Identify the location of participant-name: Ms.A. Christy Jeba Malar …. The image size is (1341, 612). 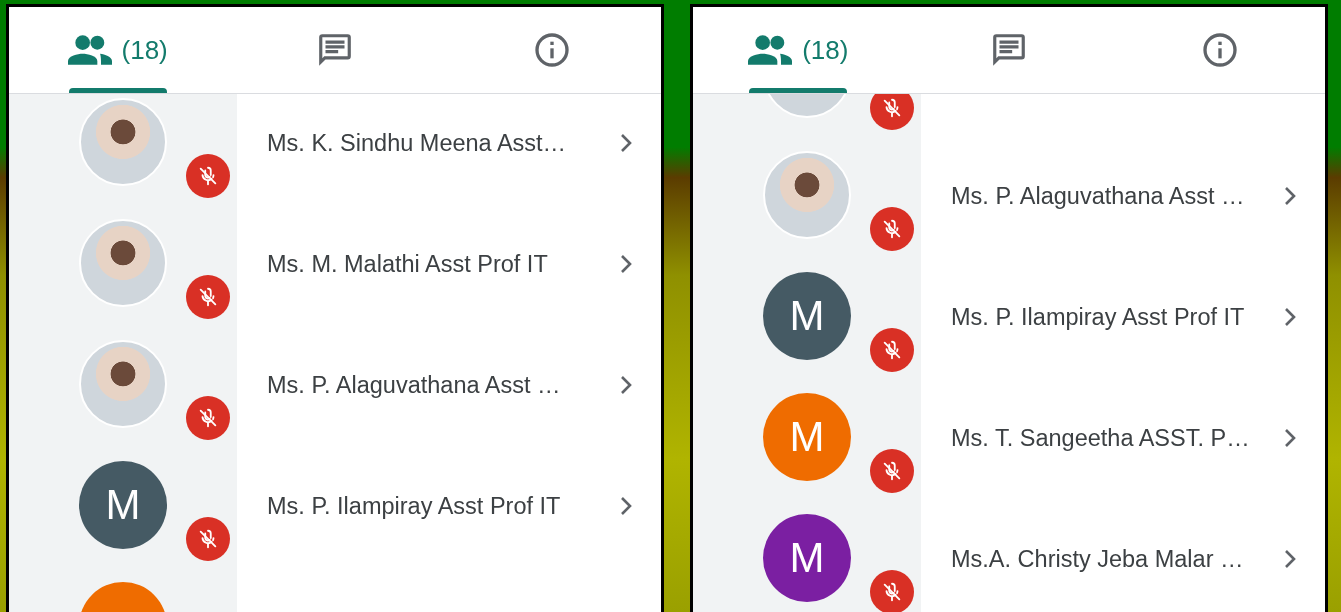
(1112, 559).